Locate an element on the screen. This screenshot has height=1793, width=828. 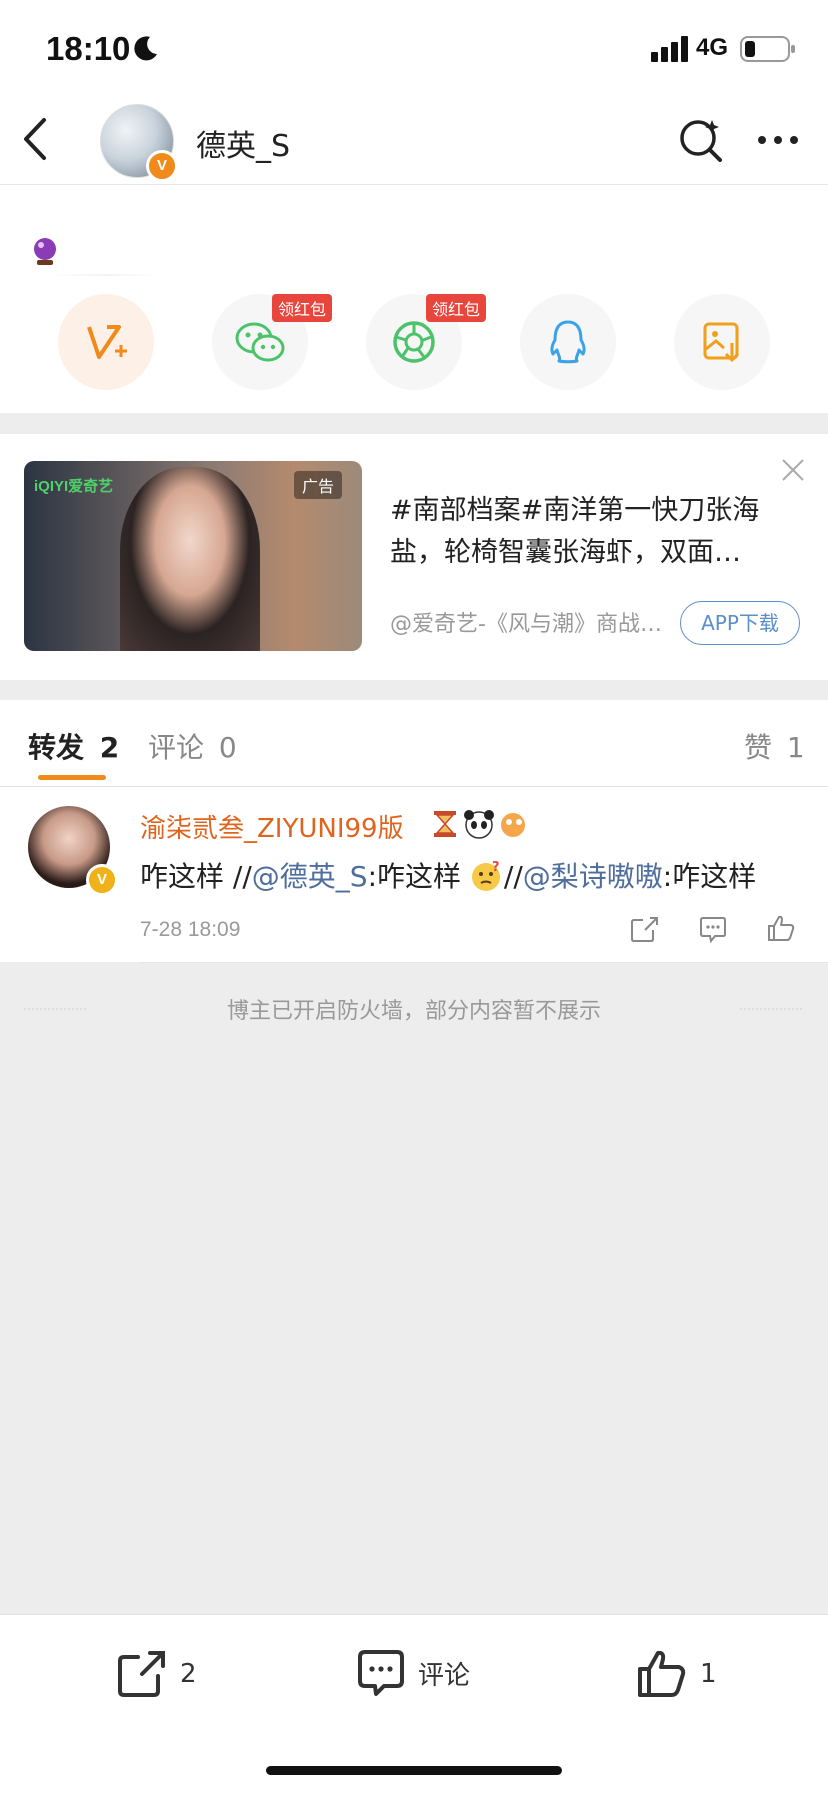
ad-logo: iQIYI爱奇艺 is located at coordinates (74, 486).